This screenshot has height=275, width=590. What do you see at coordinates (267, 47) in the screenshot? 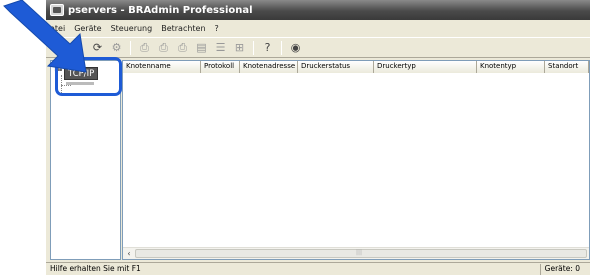
I see `help-icon: ?` at bounding box center [267, 47].